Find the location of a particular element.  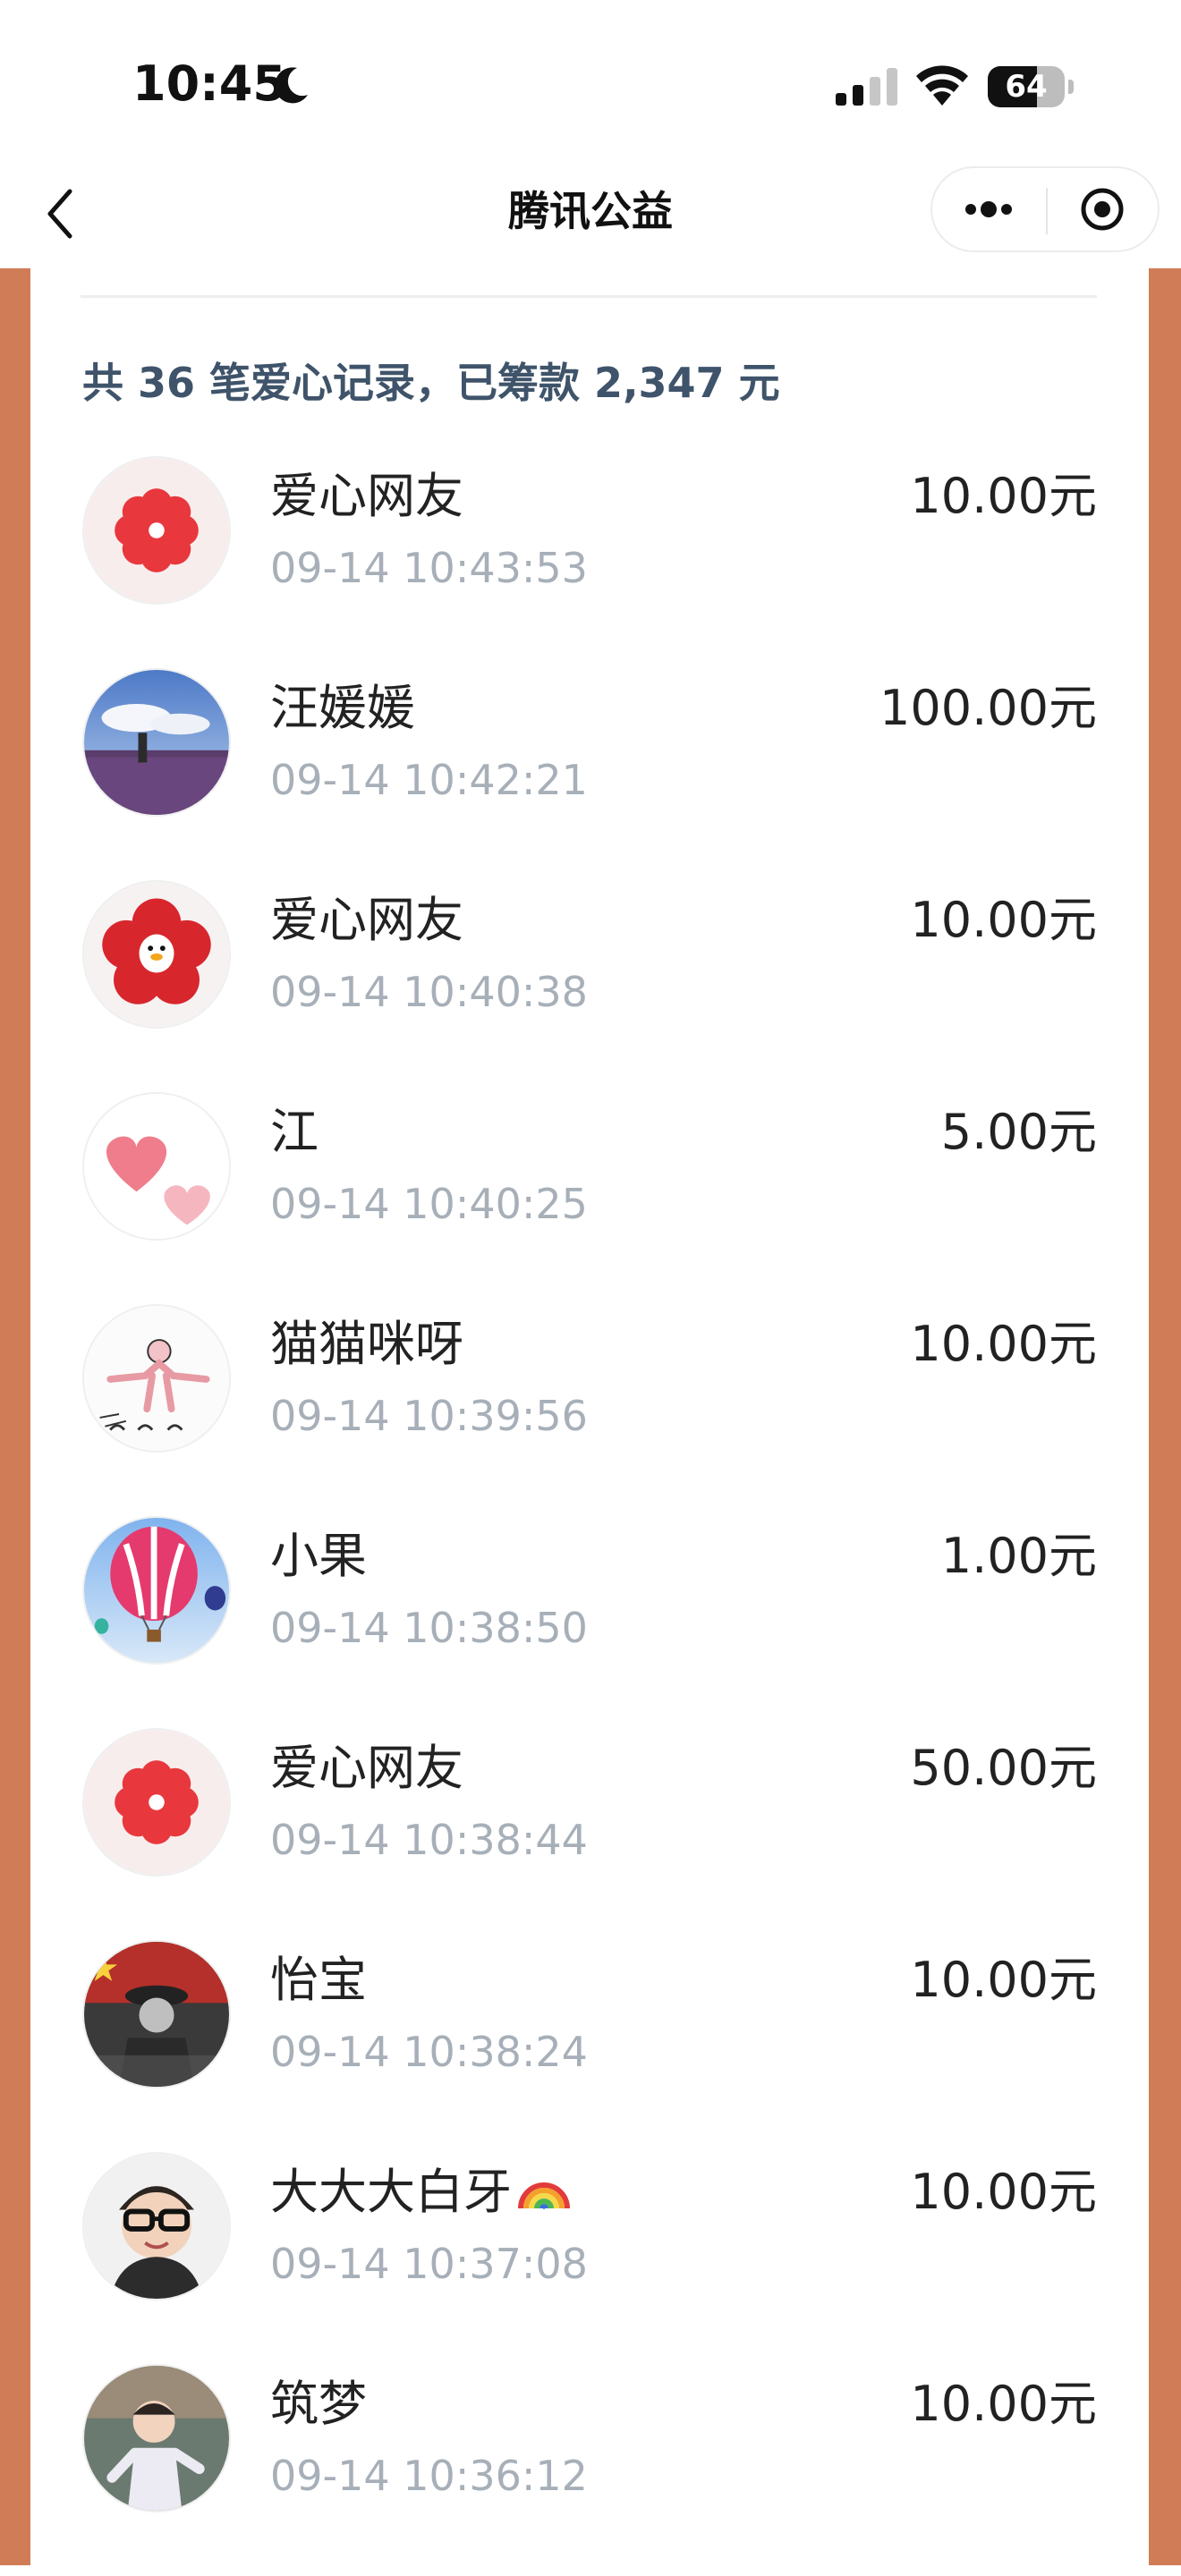

donation-time: 09-14 10:38:44 is located at coordinates (429, 1840).